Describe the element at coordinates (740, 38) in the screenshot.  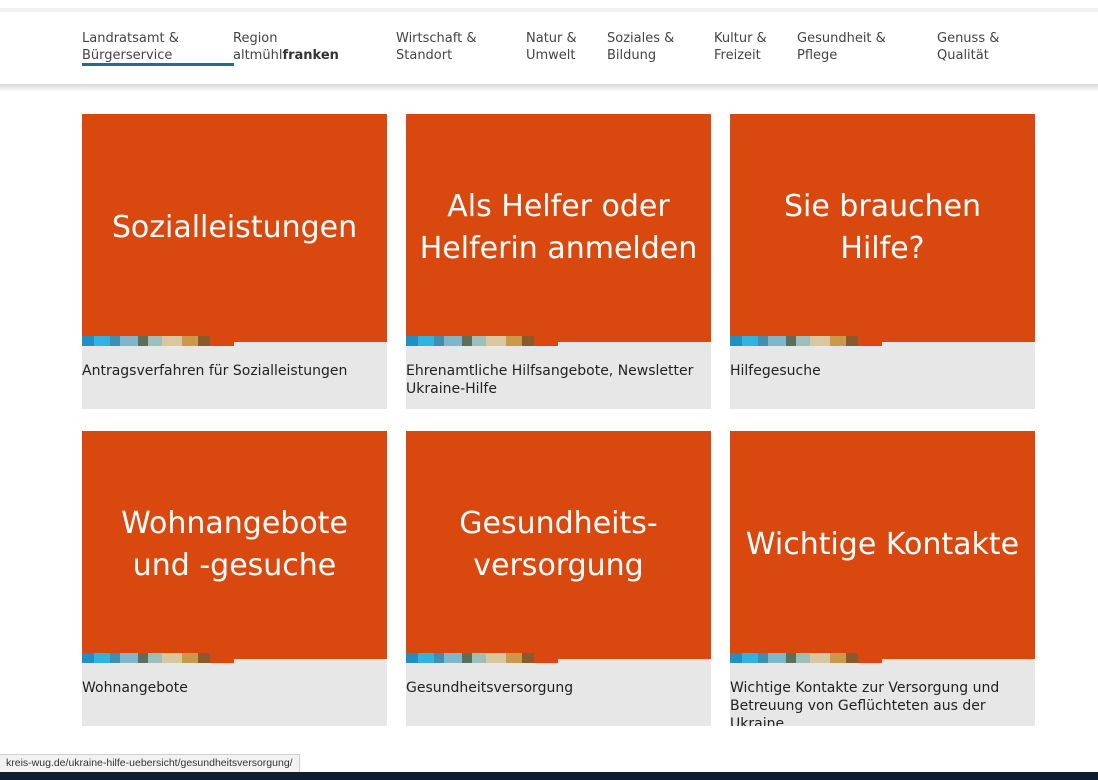
I see `nav-item-label-line1: Kultur &` at that location.